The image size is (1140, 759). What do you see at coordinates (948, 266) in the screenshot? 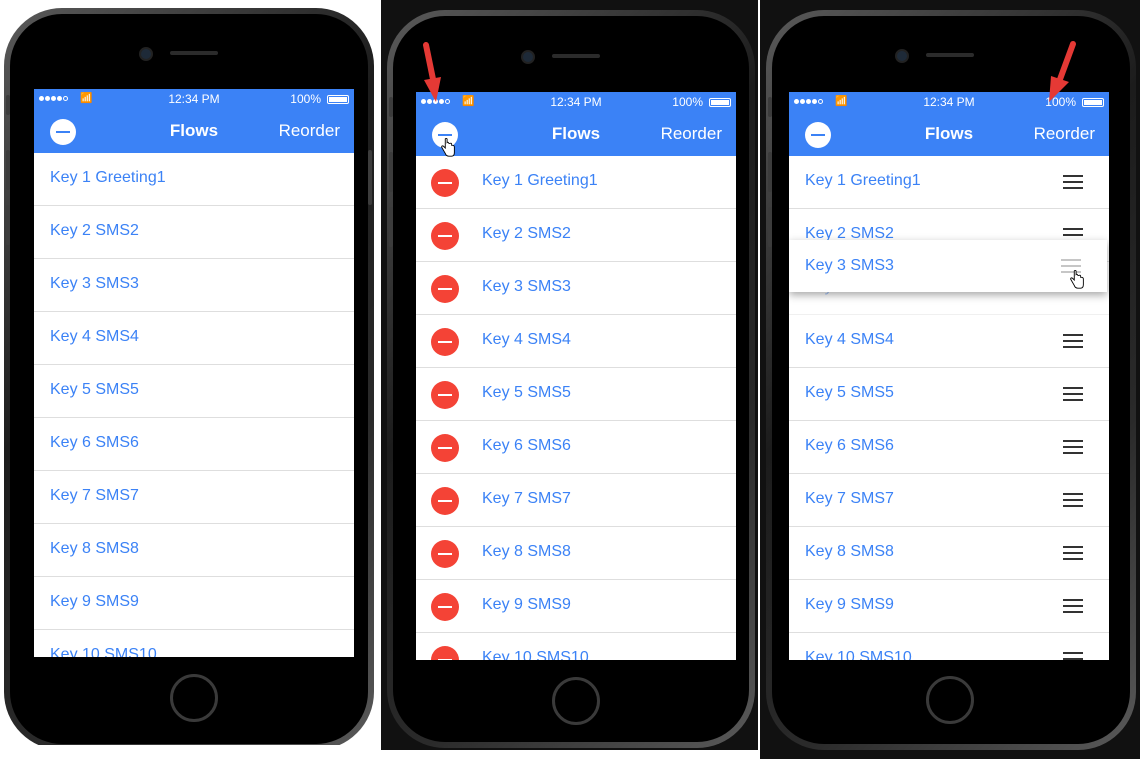
I see `dragging-list-item: Key 3 SMS3` at bounding box center [948, 266].